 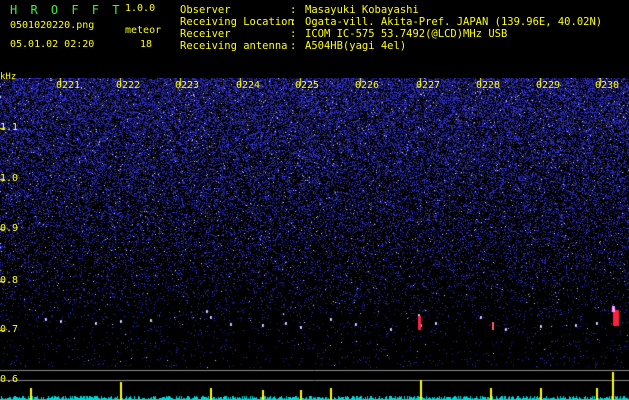 What do you see at coordinates (140, 8) in the screenshot?
I see `app-version: 1.0.0` at bounding box center [140, 8].